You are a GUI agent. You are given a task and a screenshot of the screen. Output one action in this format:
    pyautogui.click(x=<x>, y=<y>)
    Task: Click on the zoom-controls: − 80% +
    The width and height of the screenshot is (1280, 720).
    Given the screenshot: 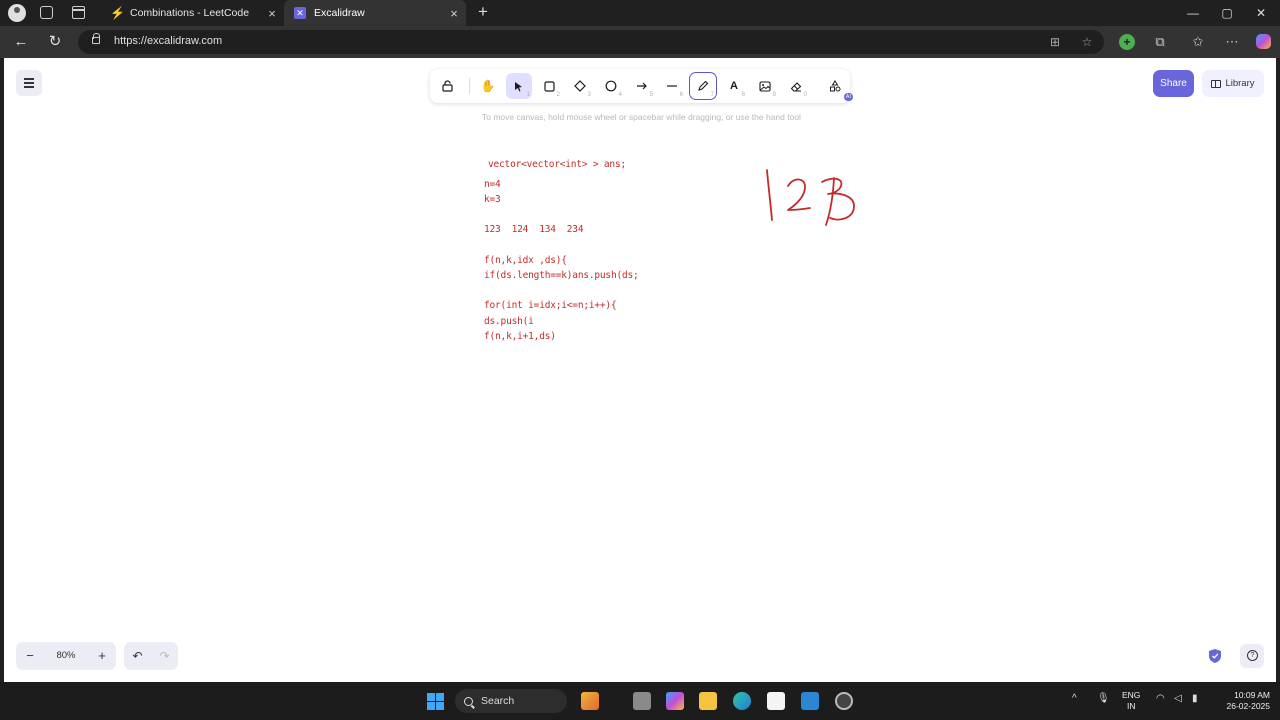 What is the action you would take?
    pyautogui.click(x=66, y=656)
    